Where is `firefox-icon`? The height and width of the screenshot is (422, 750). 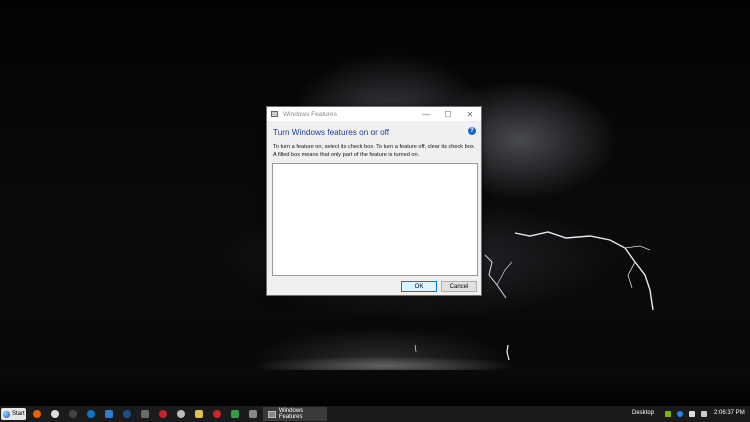
firefox-icon is located at coordinates (37, 414).